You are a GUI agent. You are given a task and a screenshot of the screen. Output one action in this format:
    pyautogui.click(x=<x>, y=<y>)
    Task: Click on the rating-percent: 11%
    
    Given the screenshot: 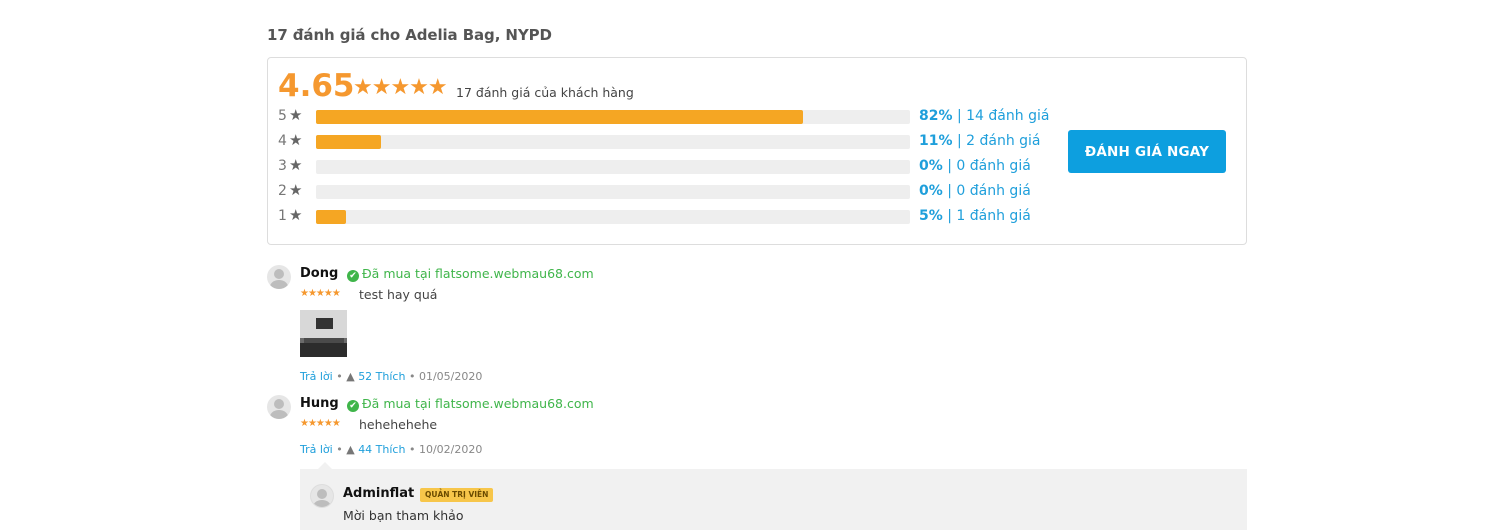 What is the action you would take?
    pyautogui.click(x=936, y=141)
    